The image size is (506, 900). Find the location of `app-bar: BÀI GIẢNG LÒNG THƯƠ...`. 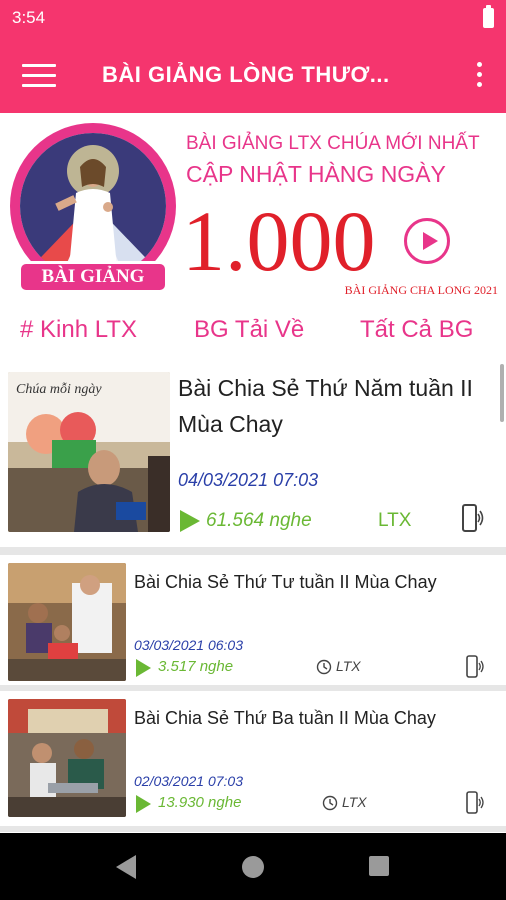

app-bar: BÀI GIẢNG LÒNG THƯƠ... is located at coordinates (253, 75).